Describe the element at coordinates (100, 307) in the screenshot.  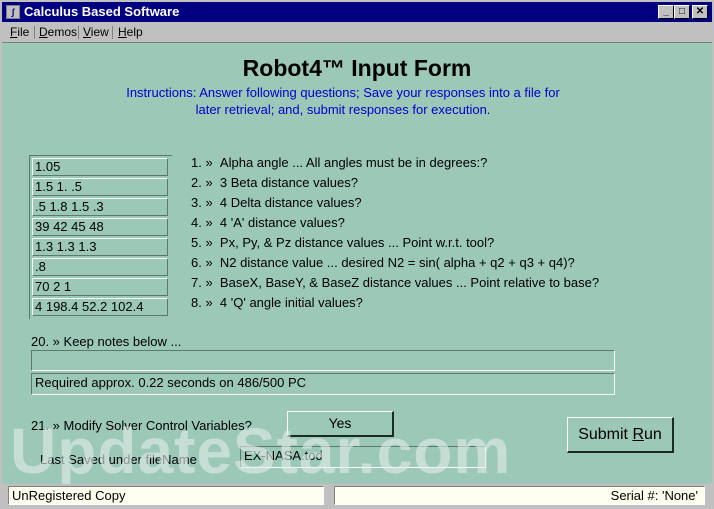
I see `answer-8-input: 4 198.4 52.2 102.4` at that location.